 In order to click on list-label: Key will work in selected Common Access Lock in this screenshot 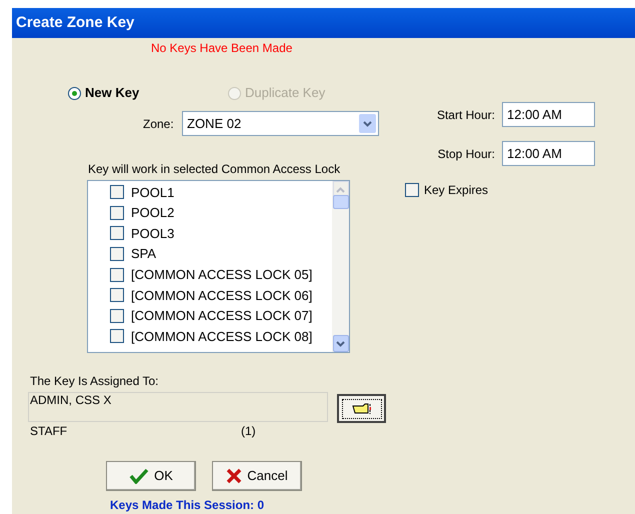, I will do `click(215, 169)`.